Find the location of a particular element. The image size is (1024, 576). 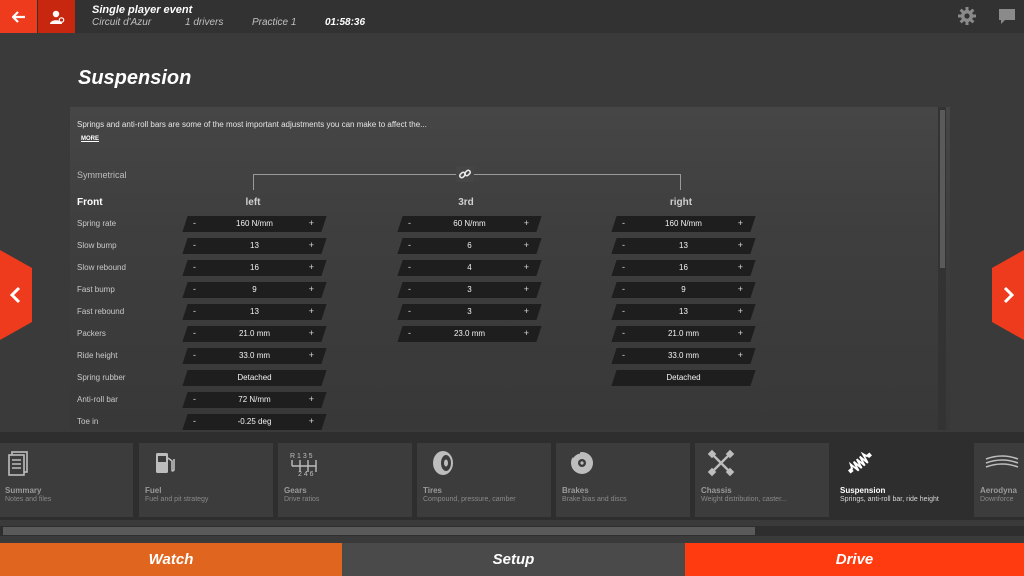

stepper-value: 3 is located at coordinates (469, 289).